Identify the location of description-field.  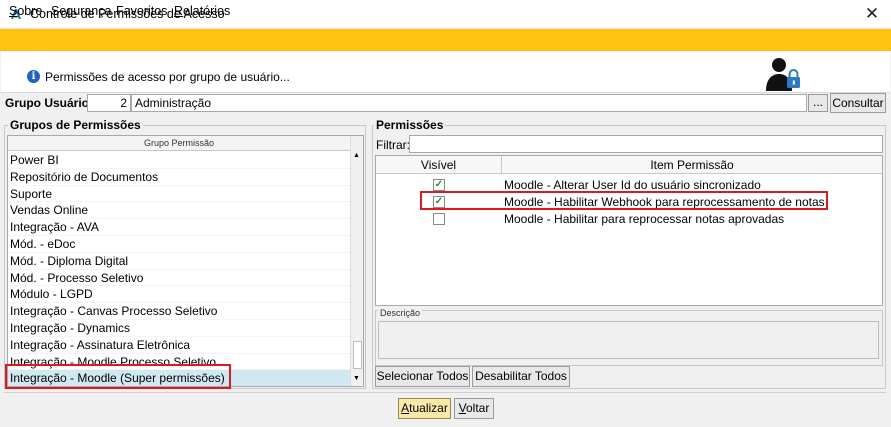
(628, 340).